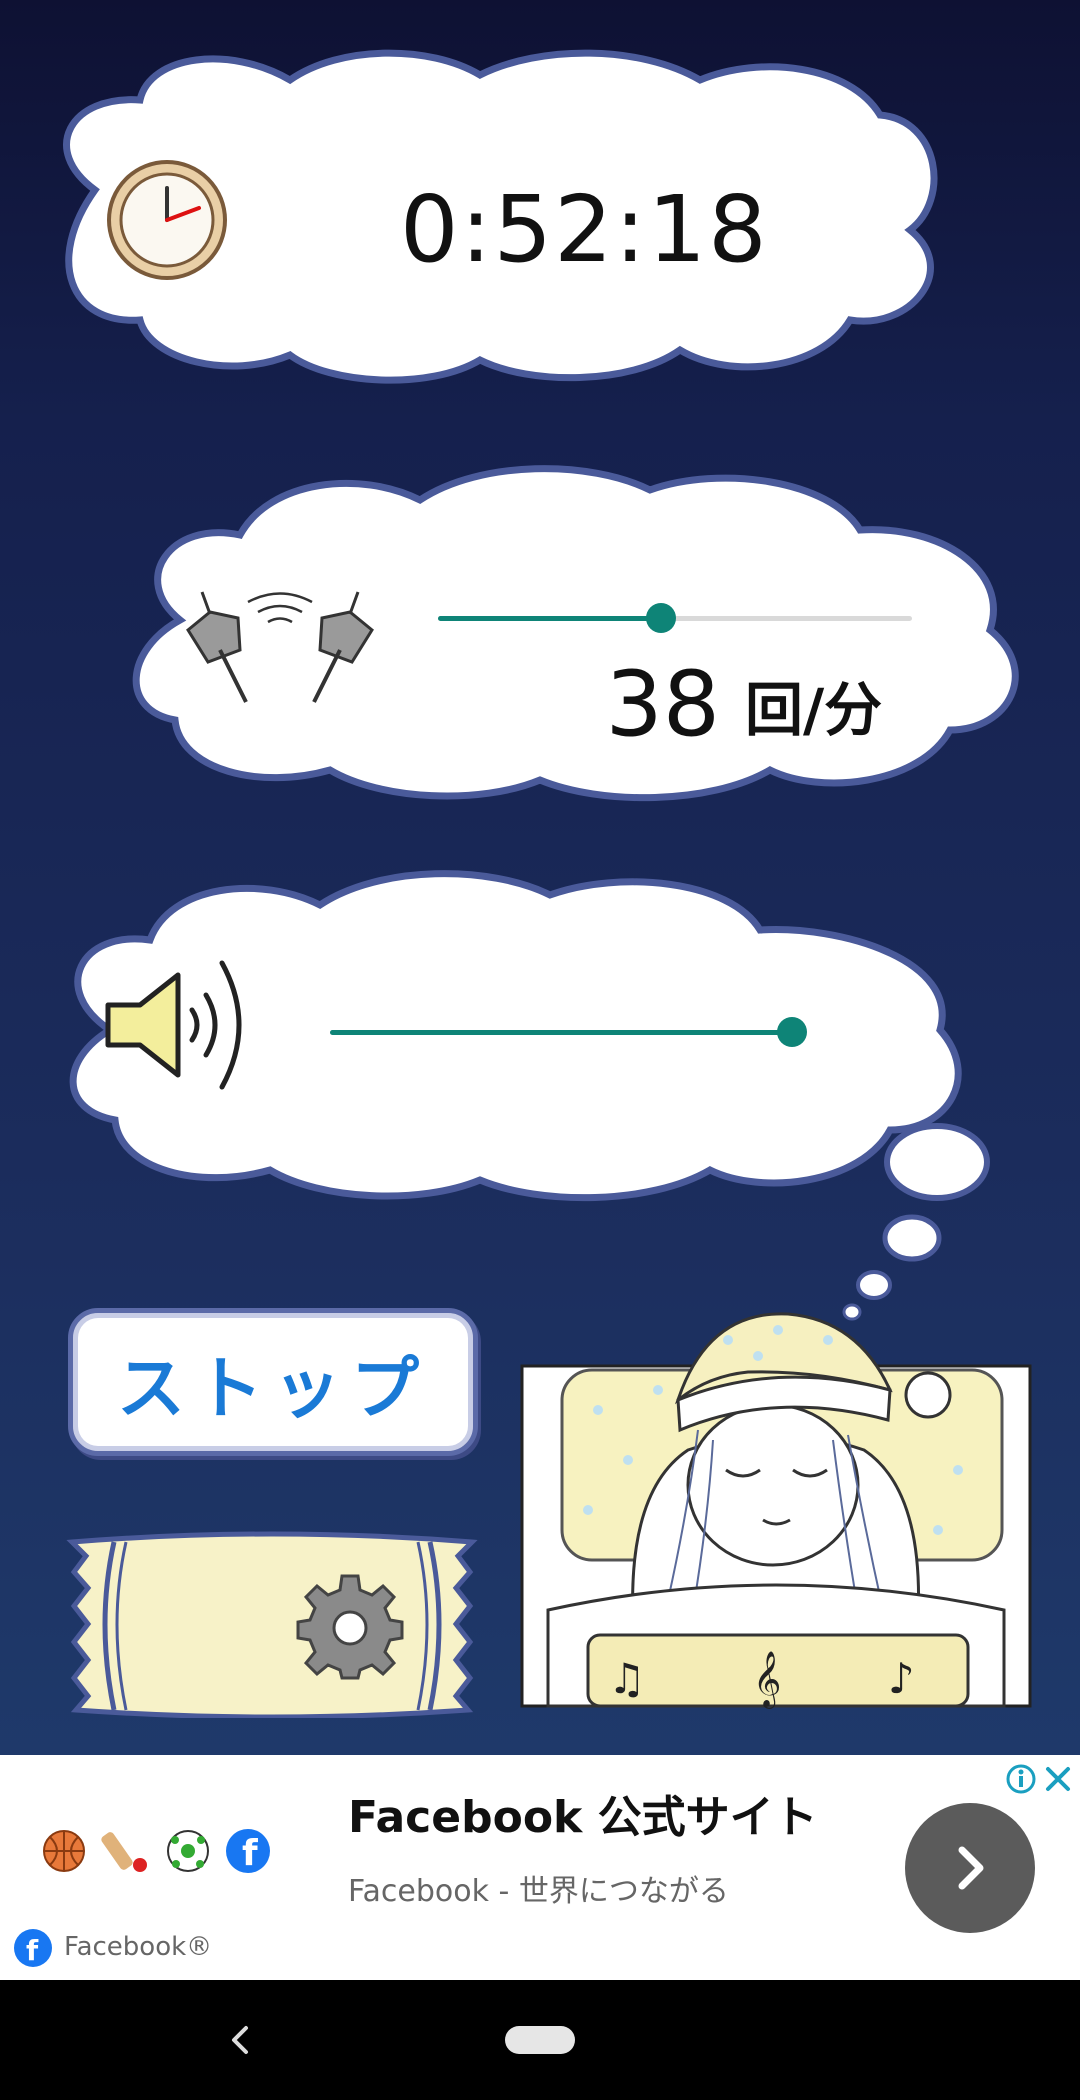  What do you see at coordinates (1058, 1779) in the screenshot?
I see `ad-close-icon` at bounding box center [1058, 1779].